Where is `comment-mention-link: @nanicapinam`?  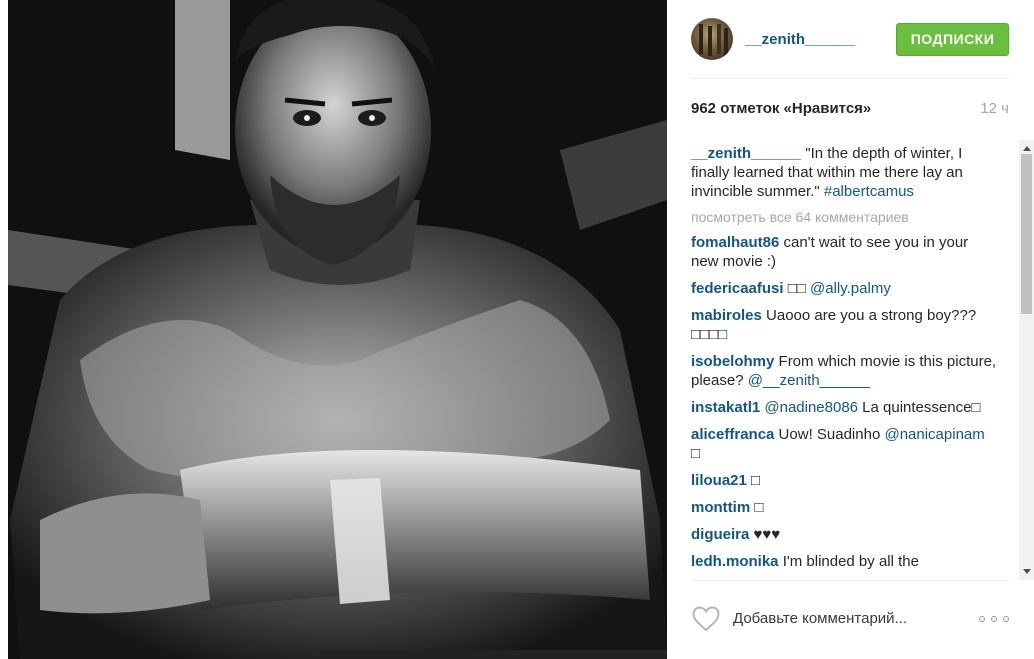
comment-mention-link: @nanicapinam is located at coordinates (934, 434).